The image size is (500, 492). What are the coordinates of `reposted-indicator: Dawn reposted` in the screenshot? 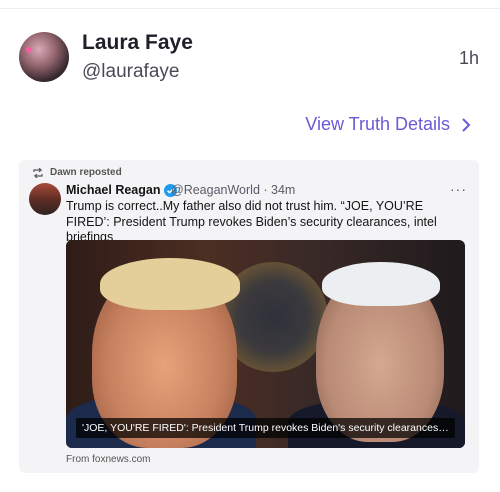 It's located at (77, 172).